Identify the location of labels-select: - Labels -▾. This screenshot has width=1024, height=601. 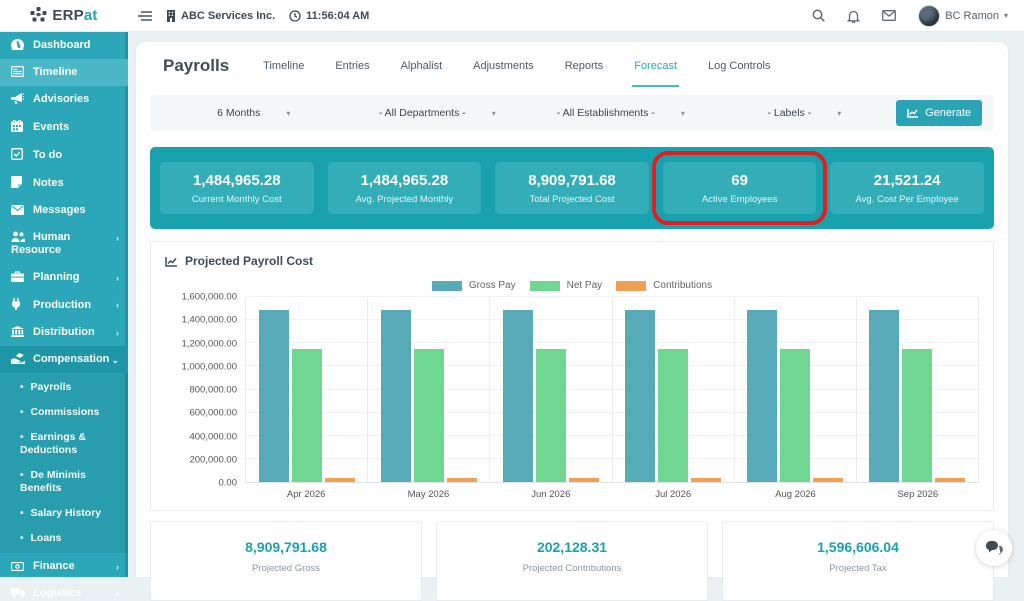
(805, 113).